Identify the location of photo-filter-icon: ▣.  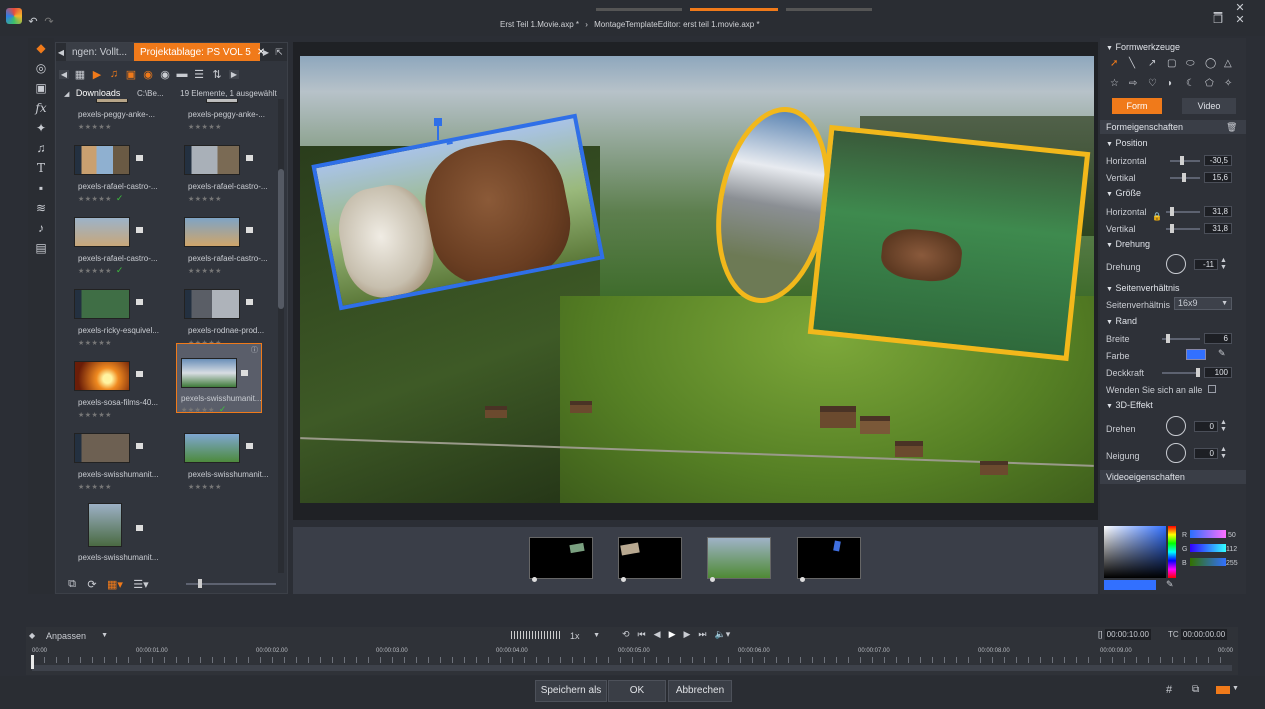
(131, 74).